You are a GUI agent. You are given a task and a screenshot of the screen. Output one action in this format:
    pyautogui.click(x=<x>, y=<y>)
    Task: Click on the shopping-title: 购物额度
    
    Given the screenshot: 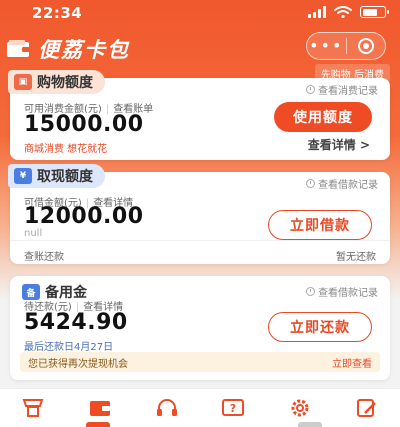 What is the action you would take?
    pyautogui.click(x=65, y=83)
    